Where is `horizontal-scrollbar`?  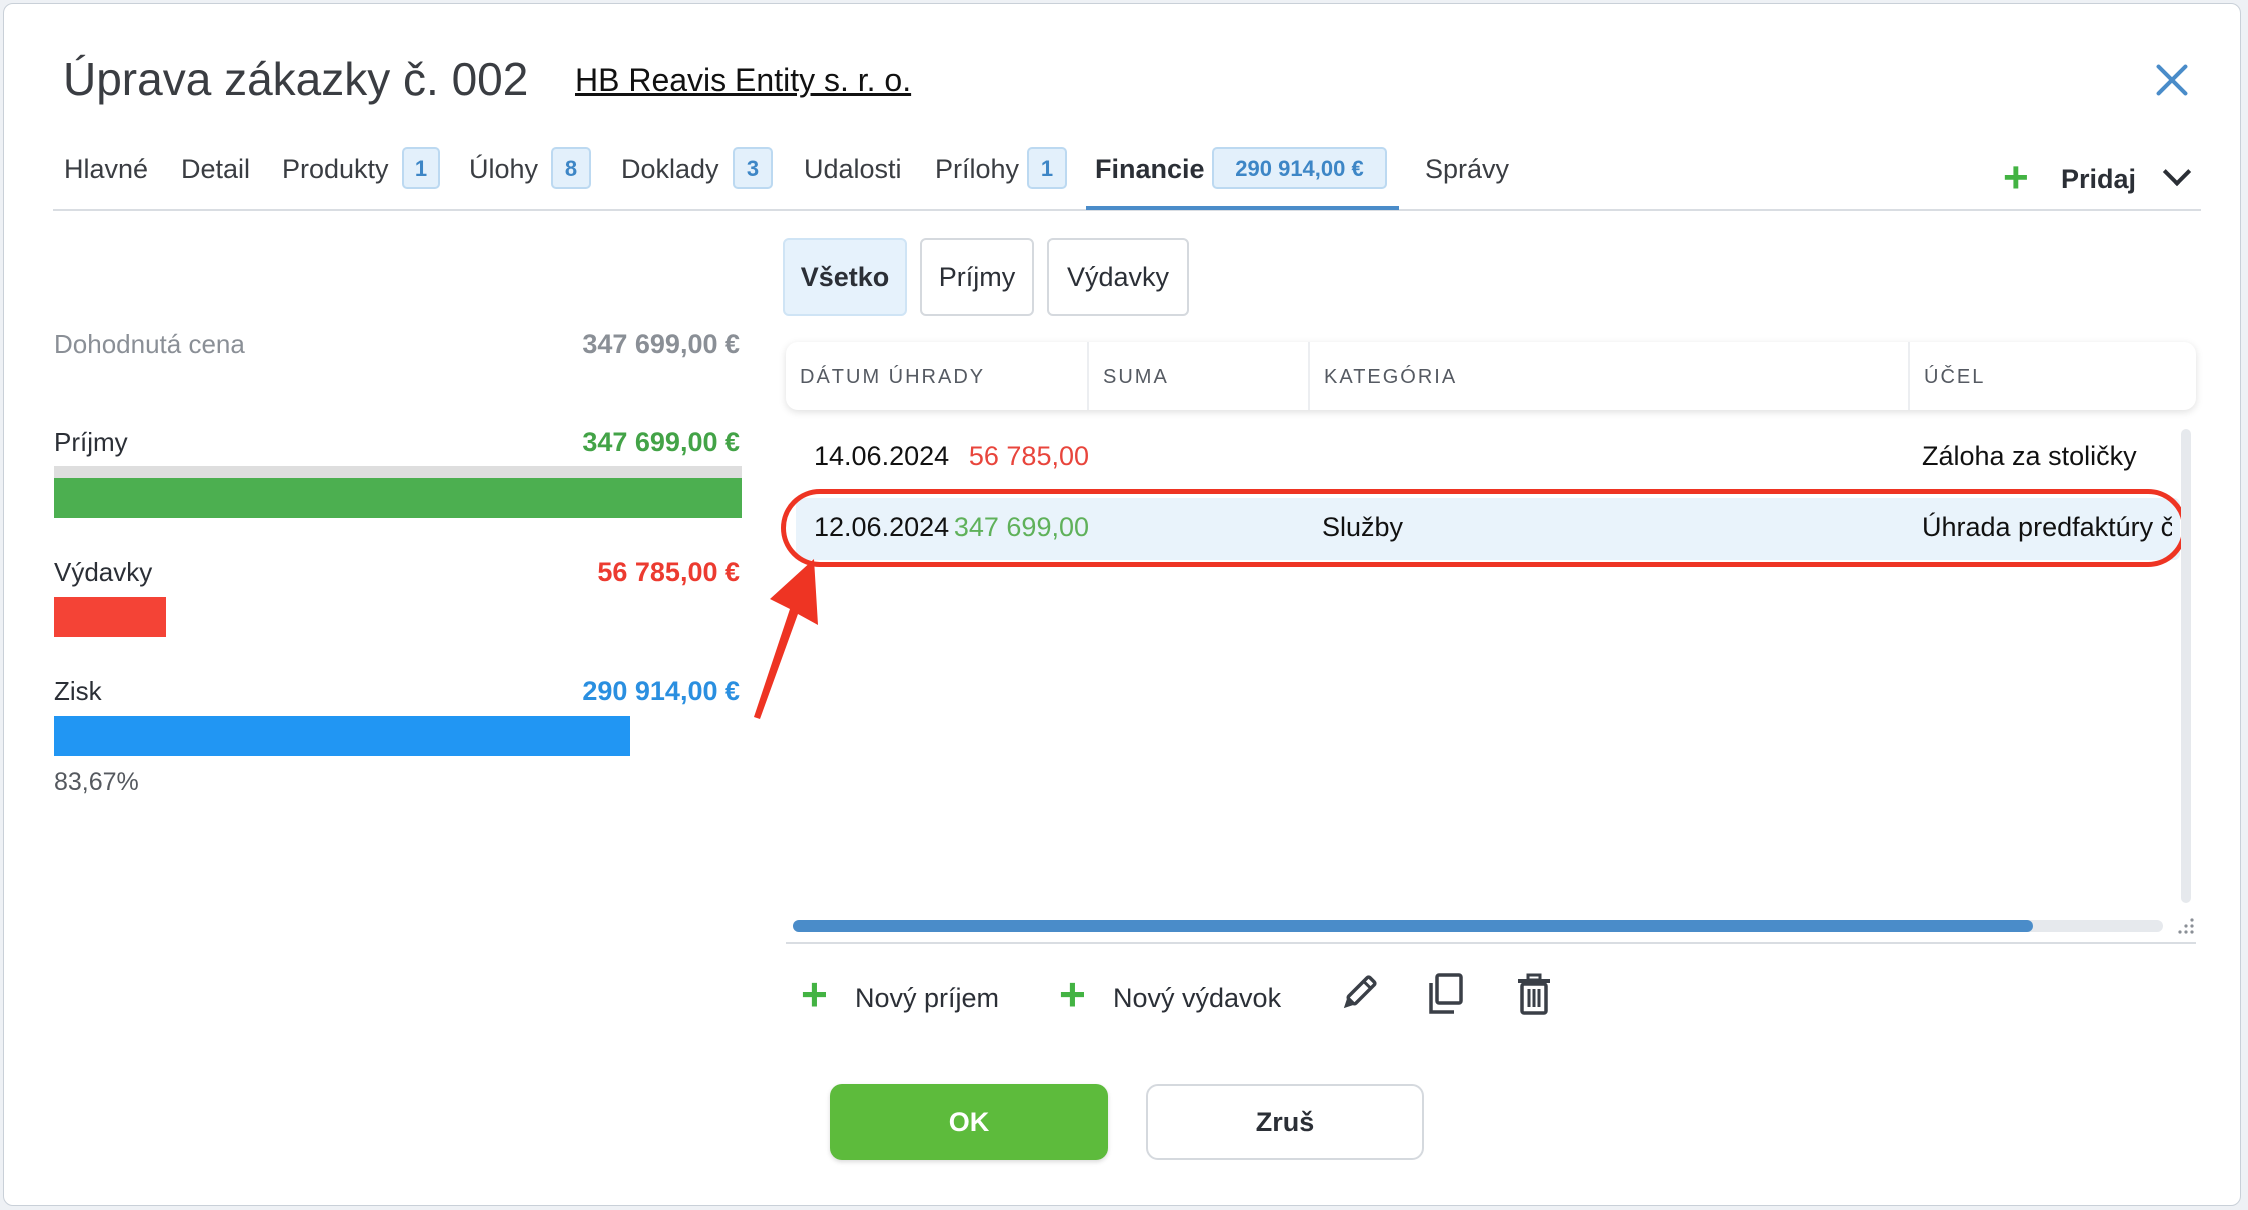
horizontal-scrollbar is located at coordinates (1413, 926).